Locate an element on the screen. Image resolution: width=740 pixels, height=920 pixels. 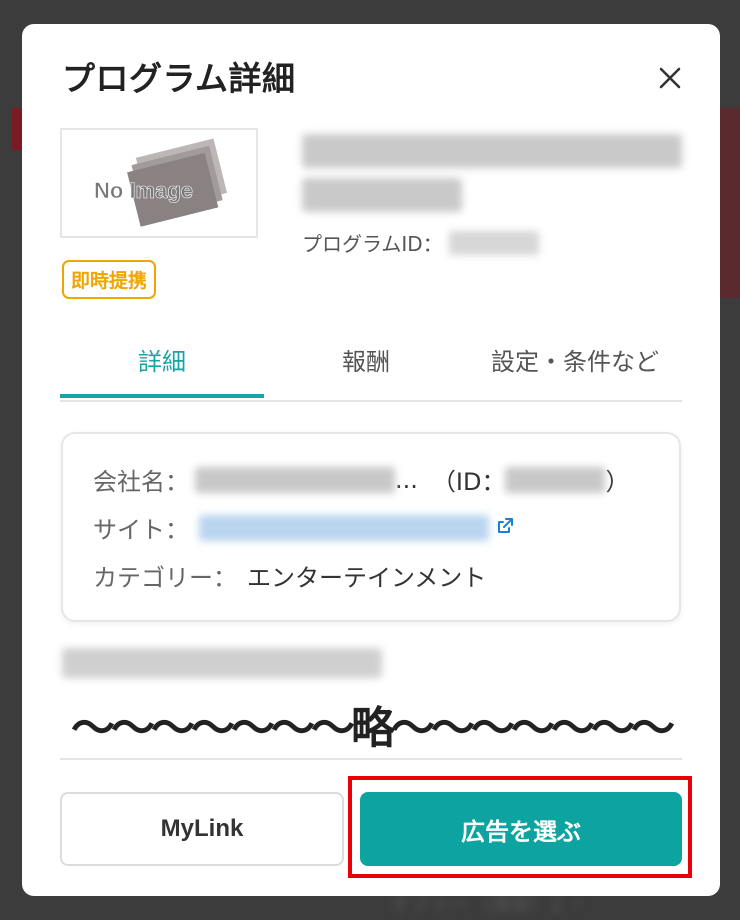
footer-divider is located at coordinates (371, 759).